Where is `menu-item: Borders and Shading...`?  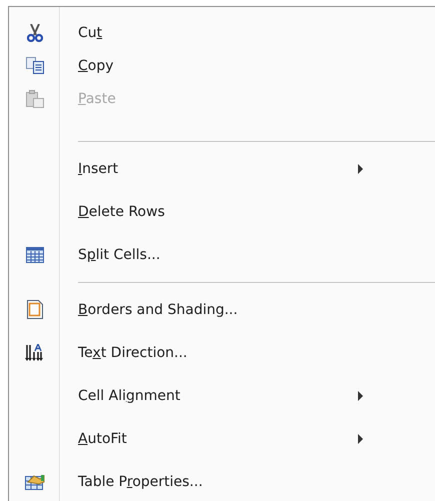
menu-item: Borders and Shading... is located at coordinates (222, 309).